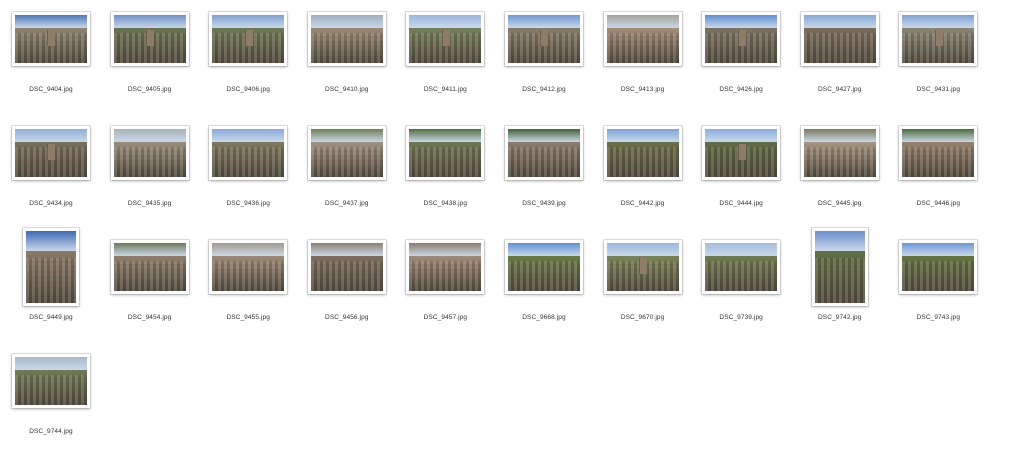 Image resolution: width=1024 pixels, height=466 pixels. I want to click on file-name-label: DSC_9670.jpg, so click(643, 318).